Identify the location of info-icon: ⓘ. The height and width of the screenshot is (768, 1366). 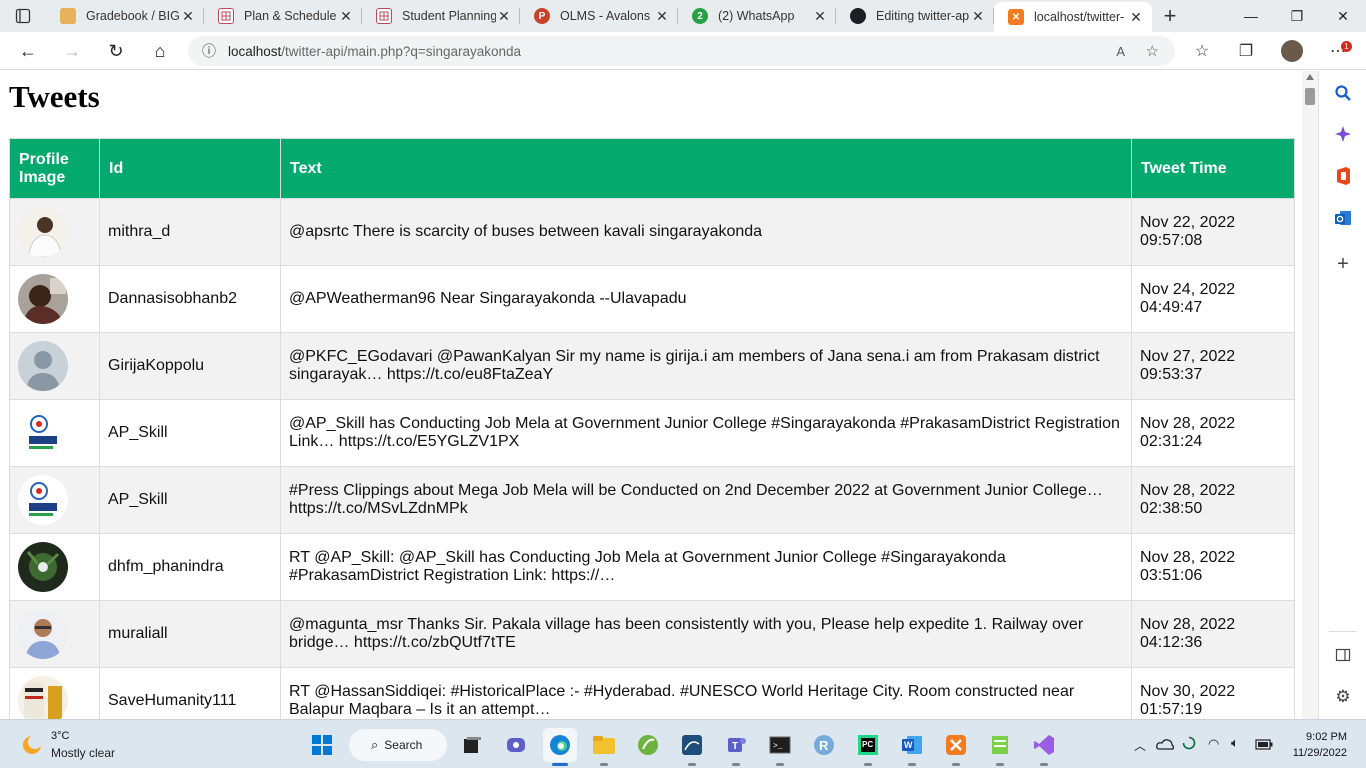
(215, 51).